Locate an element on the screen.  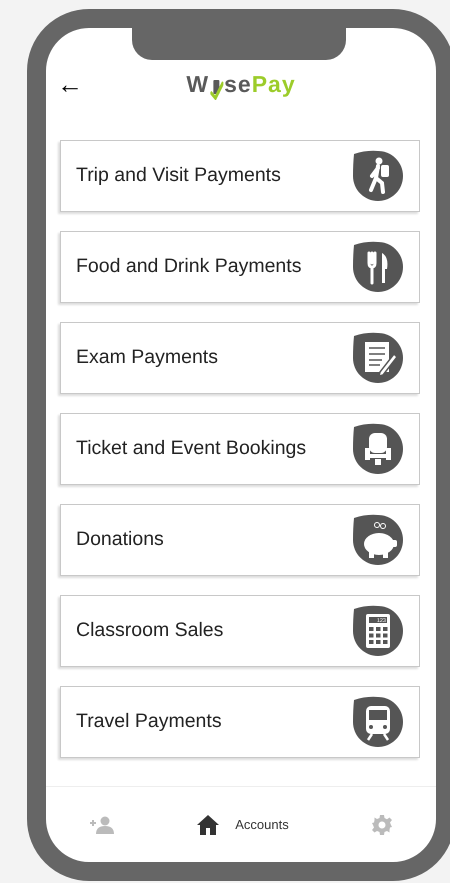
back-button: ← is located at coordinates (70, 84).